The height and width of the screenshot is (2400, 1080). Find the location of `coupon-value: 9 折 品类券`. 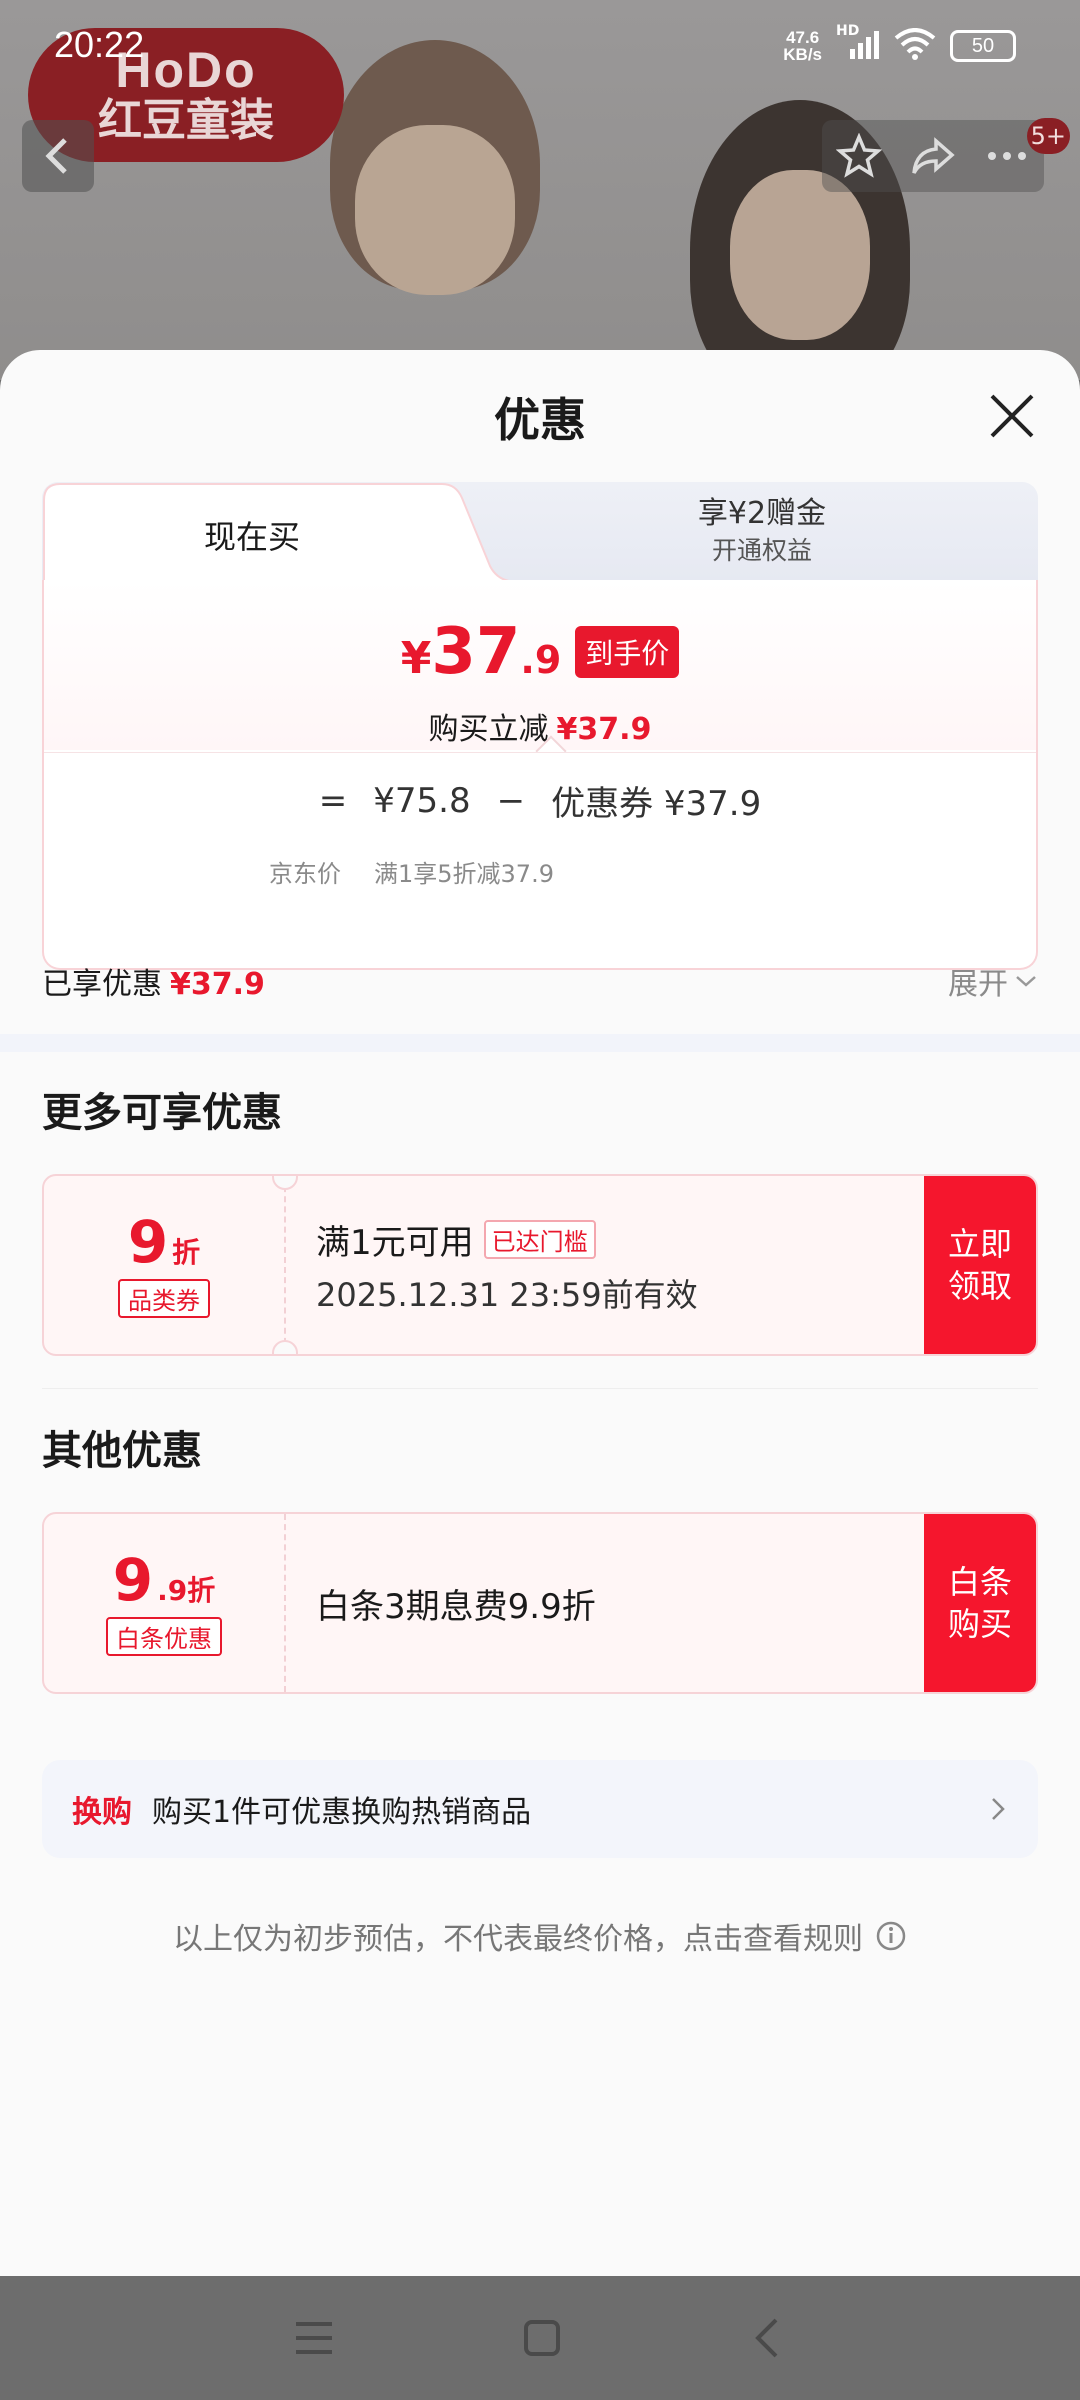

coupon-value: 9 折 品类券 is located at coordinates (165, 1265).